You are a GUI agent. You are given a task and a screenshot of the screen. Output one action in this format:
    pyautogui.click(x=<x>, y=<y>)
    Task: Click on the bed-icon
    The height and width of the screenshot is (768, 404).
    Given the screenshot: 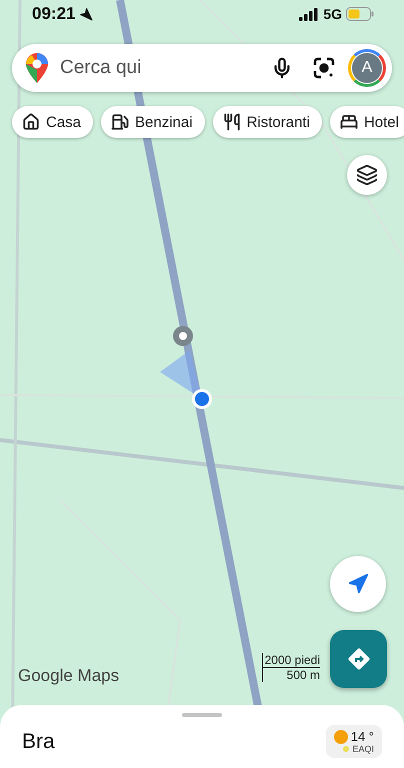 What is the action you would take?
    pyautogui.click(x=349, y=122)
    